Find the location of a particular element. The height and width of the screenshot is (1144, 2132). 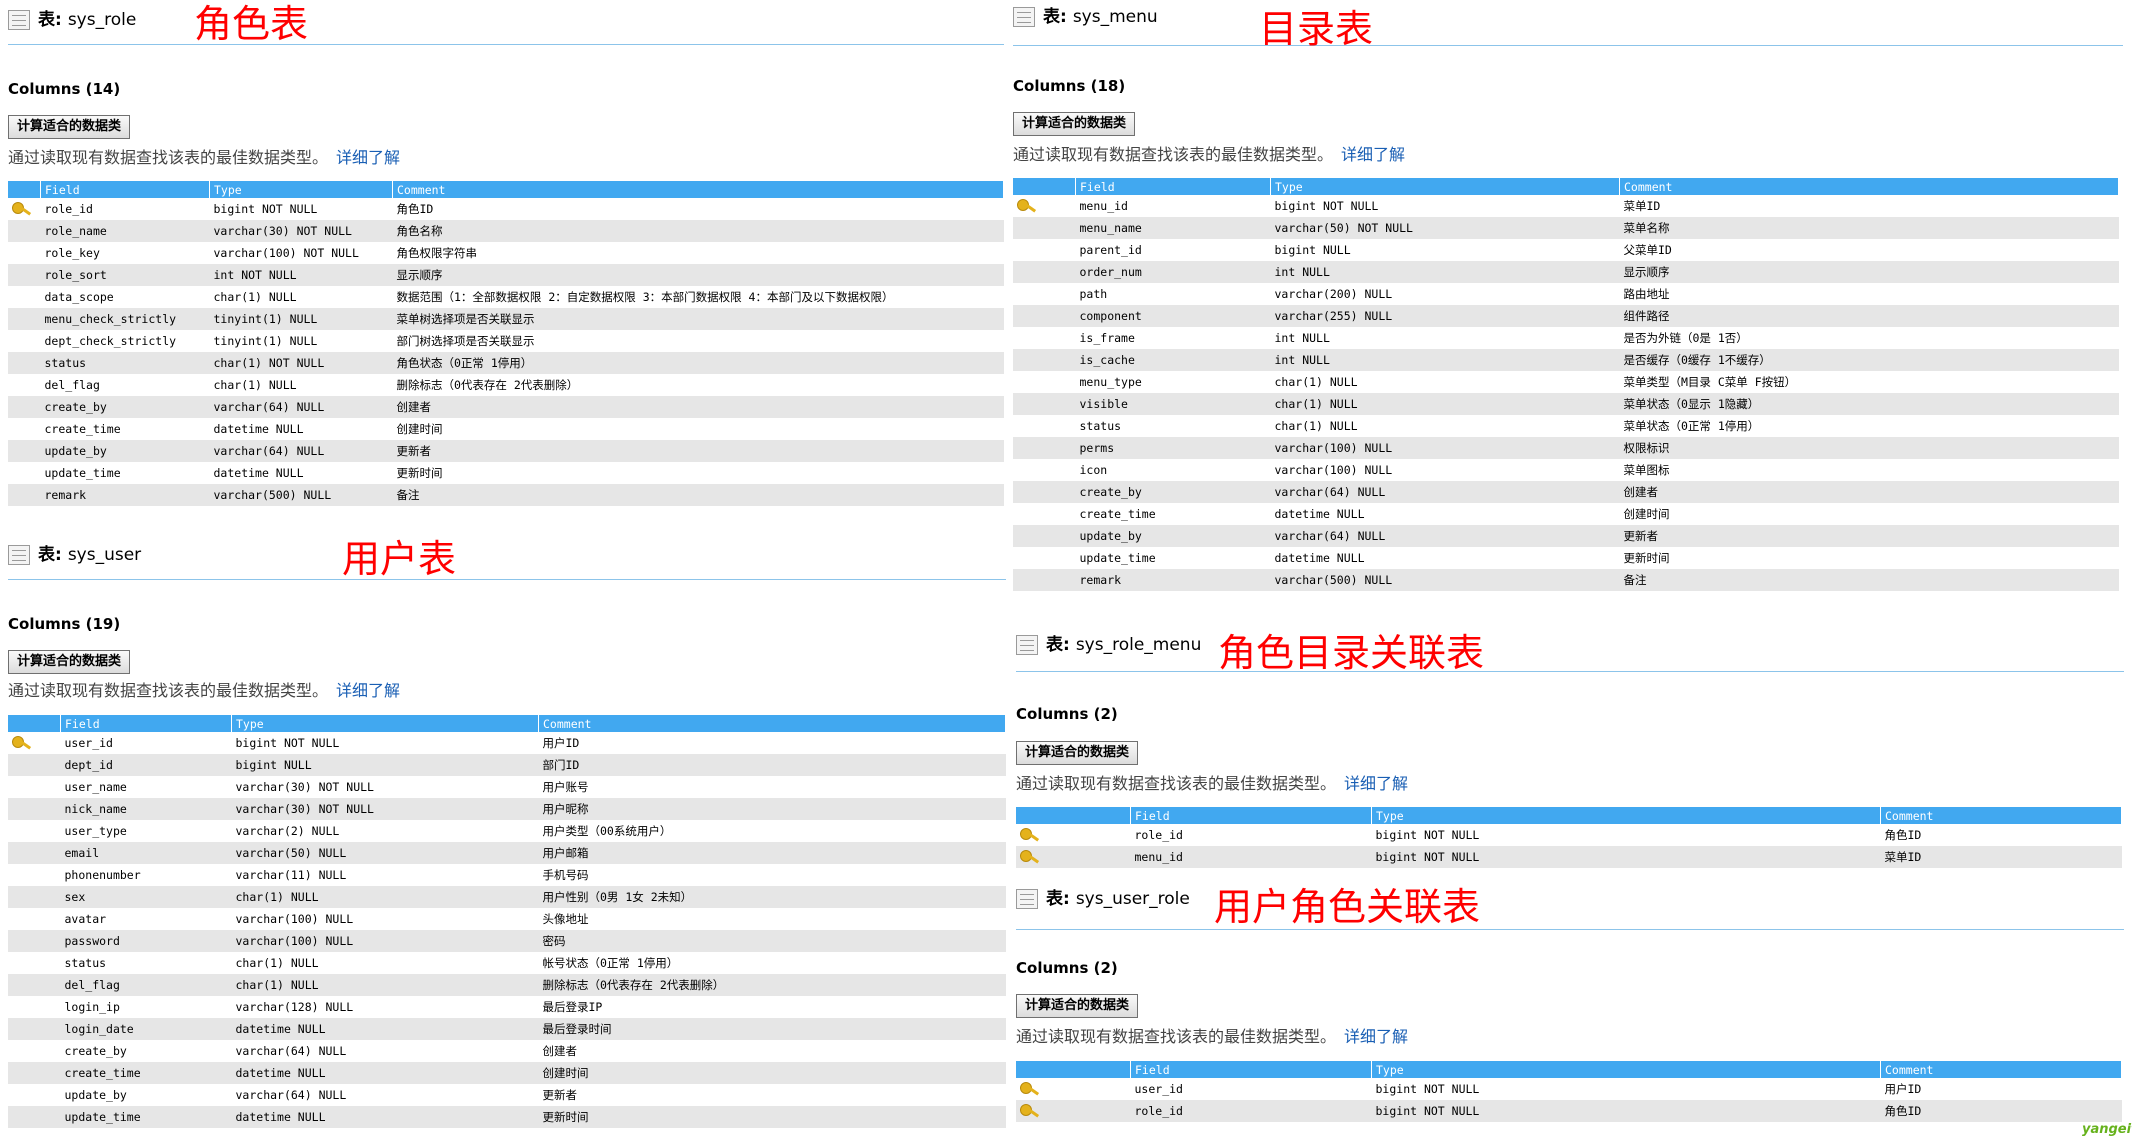

comment-cell: 用户邮箱 is located at coordinates (772, 853).